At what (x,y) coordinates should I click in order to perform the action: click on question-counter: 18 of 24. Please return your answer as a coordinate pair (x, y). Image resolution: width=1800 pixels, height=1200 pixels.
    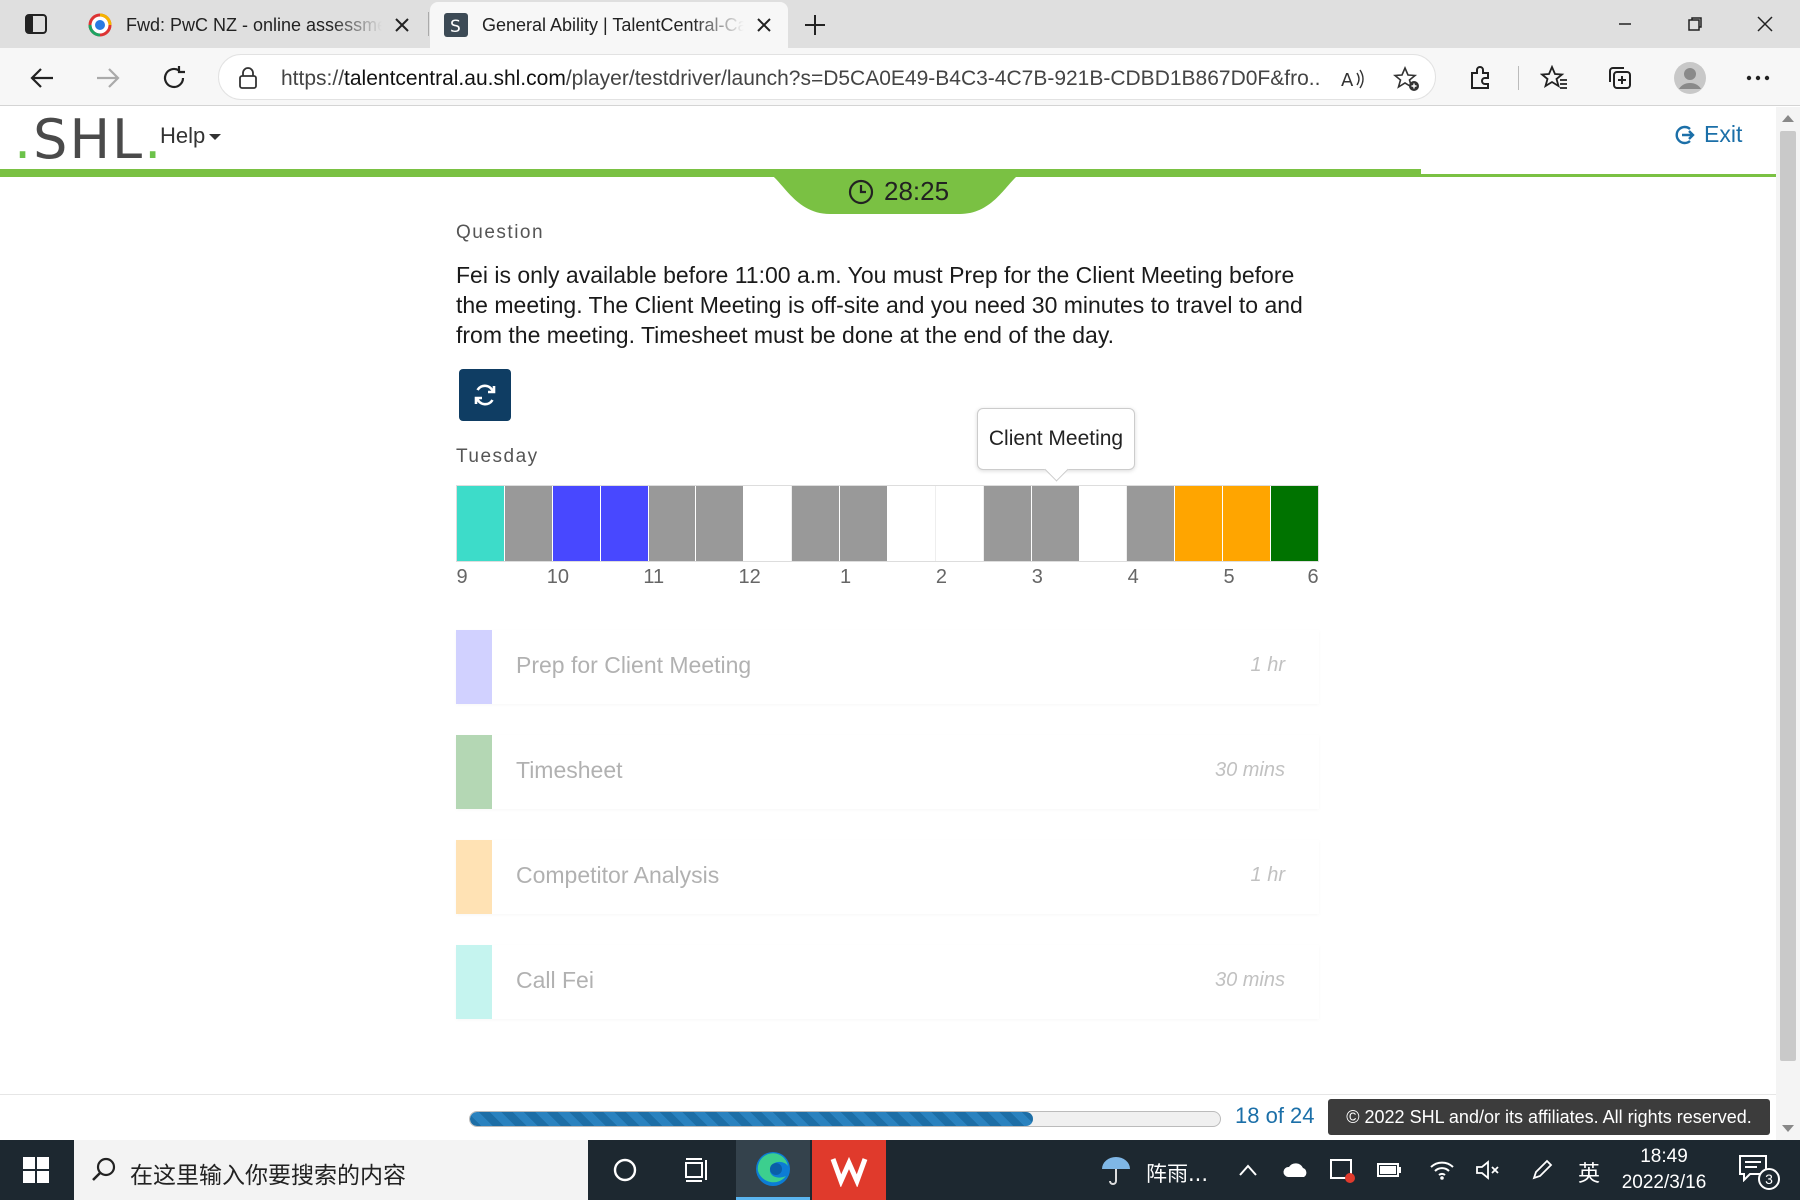
    Looking at the image, I should click on (1275, 1115).